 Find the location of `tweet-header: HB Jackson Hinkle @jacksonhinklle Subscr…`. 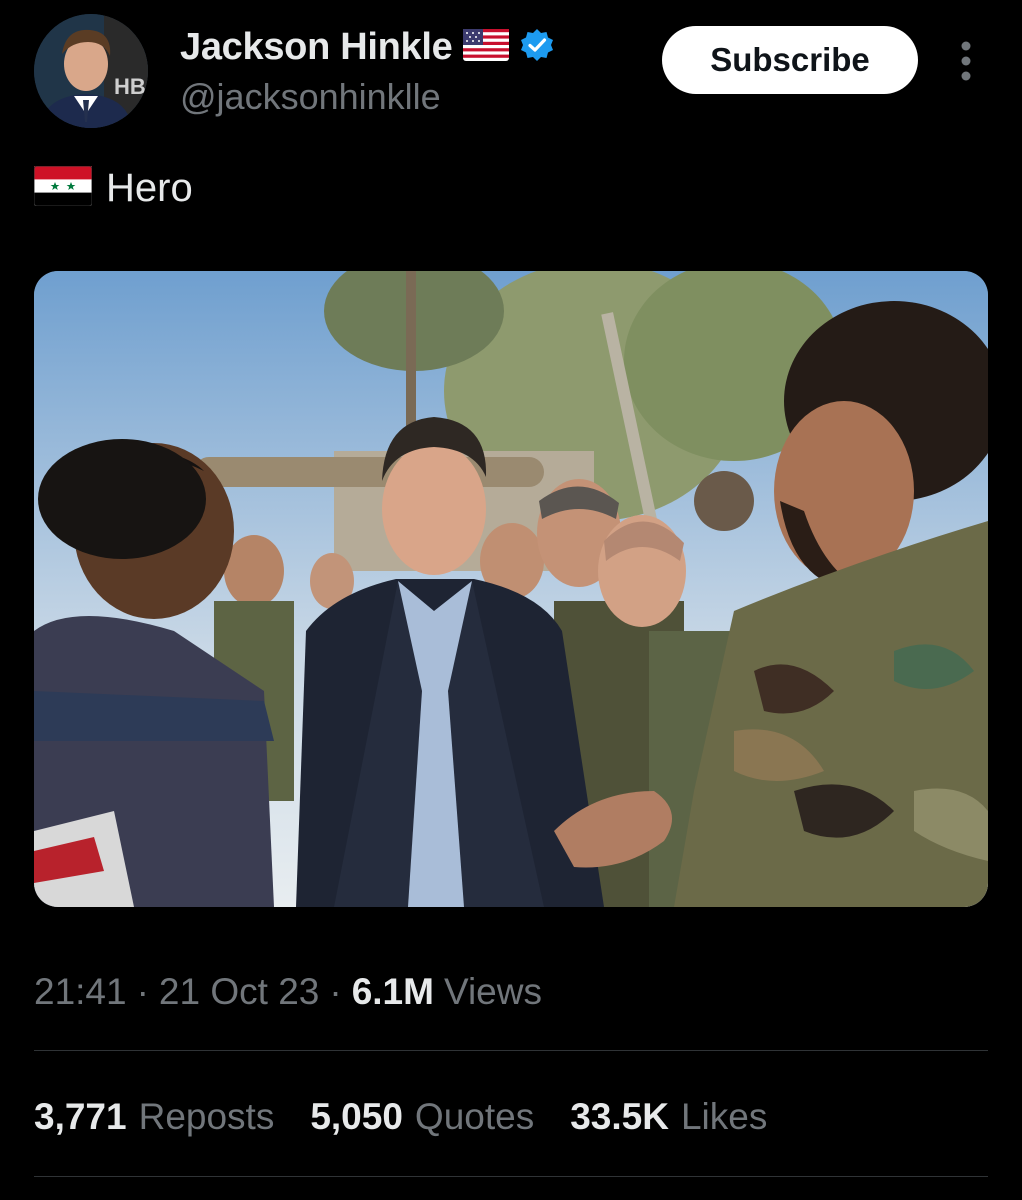

tweet-header: HB Jackson Hinkle @jacksonhinklle Subscr… is located at coordinates (511, 70).